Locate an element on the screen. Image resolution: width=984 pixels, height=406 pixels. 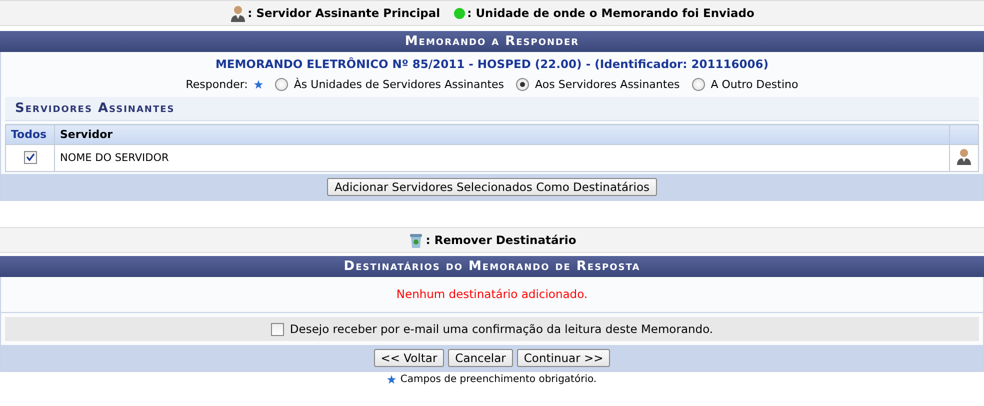
responder-label: Responder: is located at coordinates (217, 84).